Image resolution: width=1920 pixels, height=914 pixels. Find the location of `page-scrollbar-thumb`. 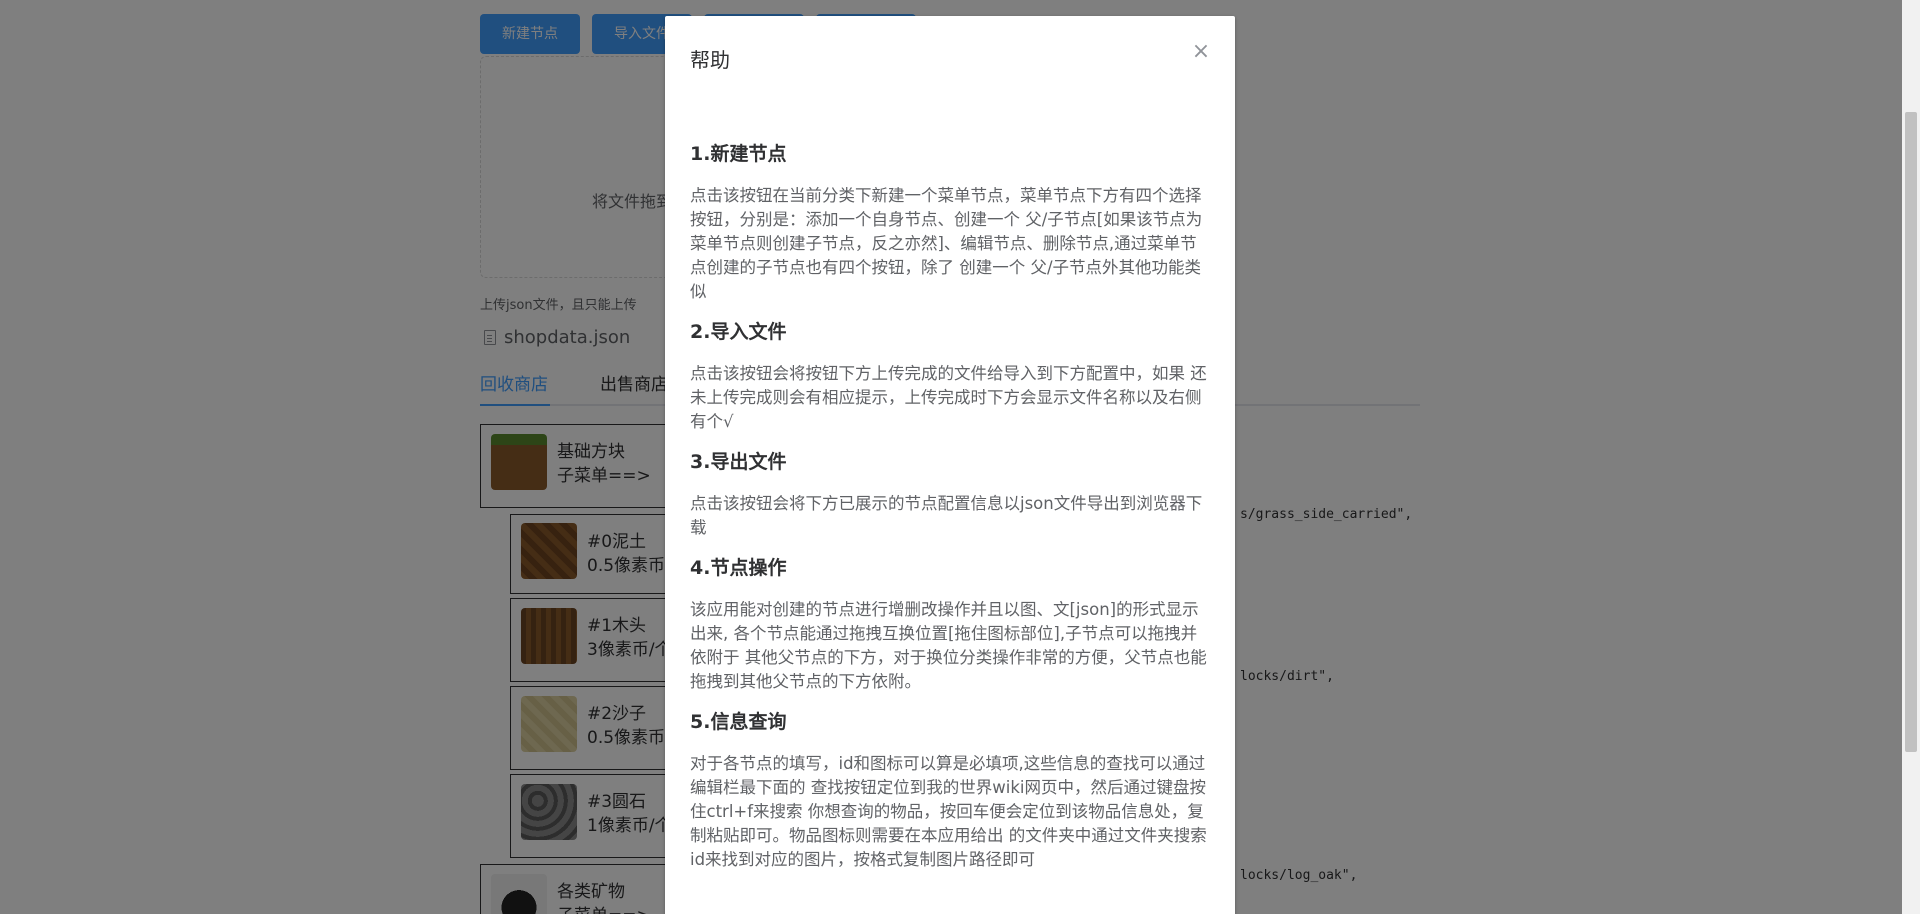

page-scrollbar-thumb is located at coordinates (1911, 432).